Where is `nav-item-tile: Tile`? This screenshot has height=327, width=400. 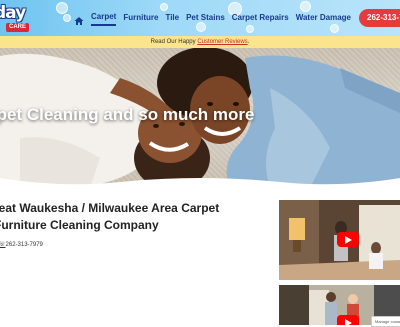 nav-item-tile: Tile is located at coordinates (172, 18).